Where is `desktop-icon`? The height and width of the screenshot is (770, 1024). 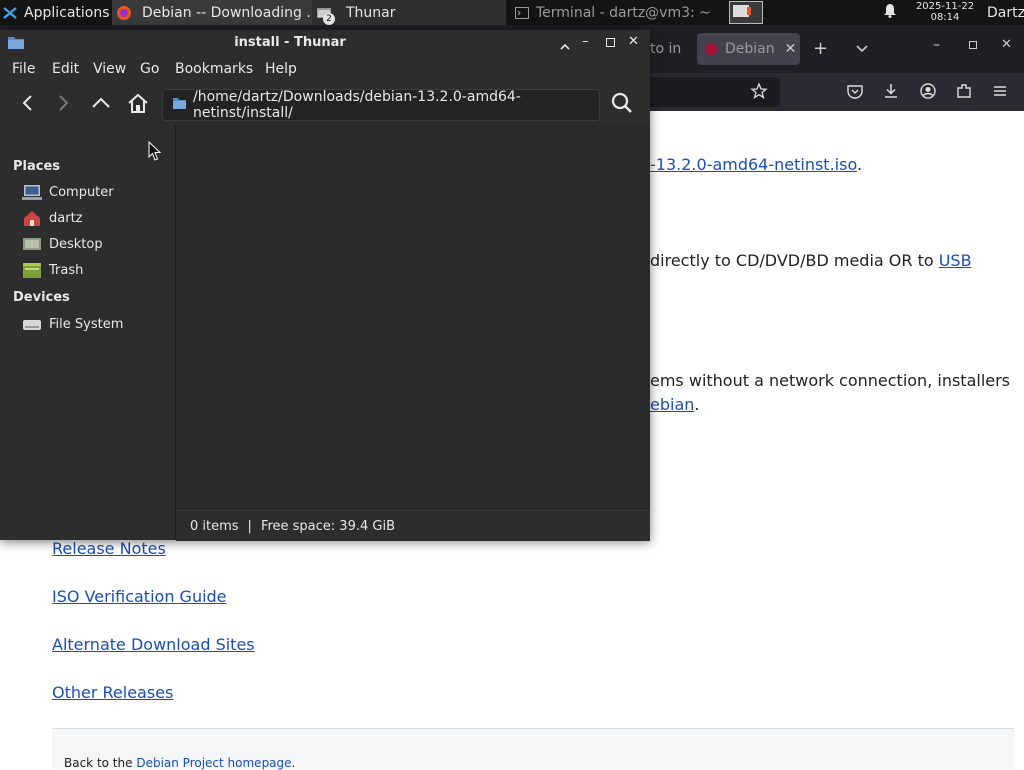 desktop-icon is located at coordinates (32, 244).